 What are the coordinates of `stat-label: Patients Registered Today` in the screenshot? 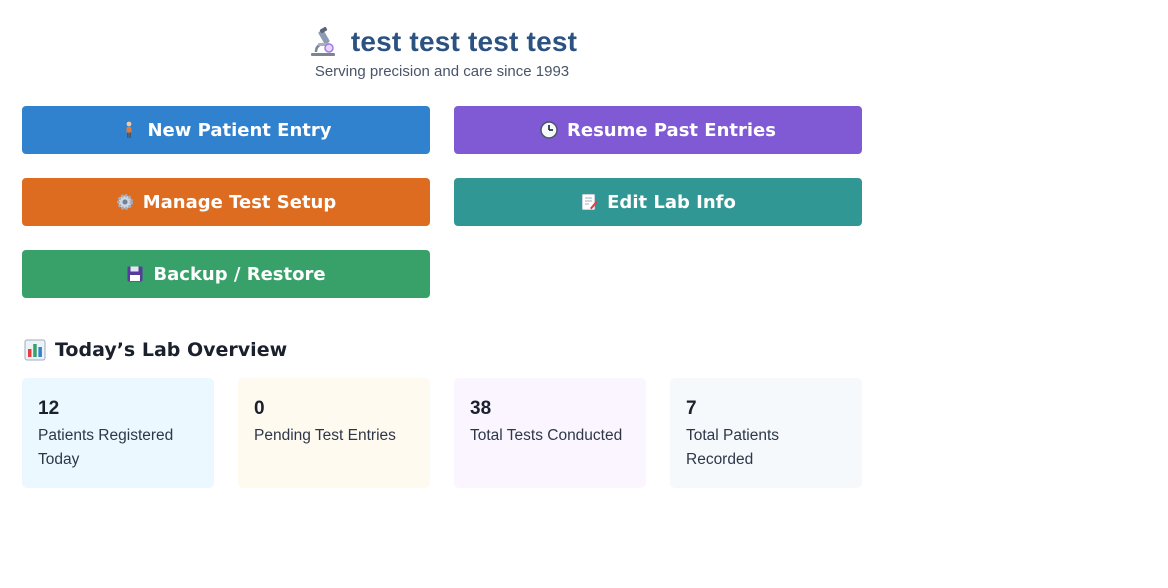 It's located at (106, 447).